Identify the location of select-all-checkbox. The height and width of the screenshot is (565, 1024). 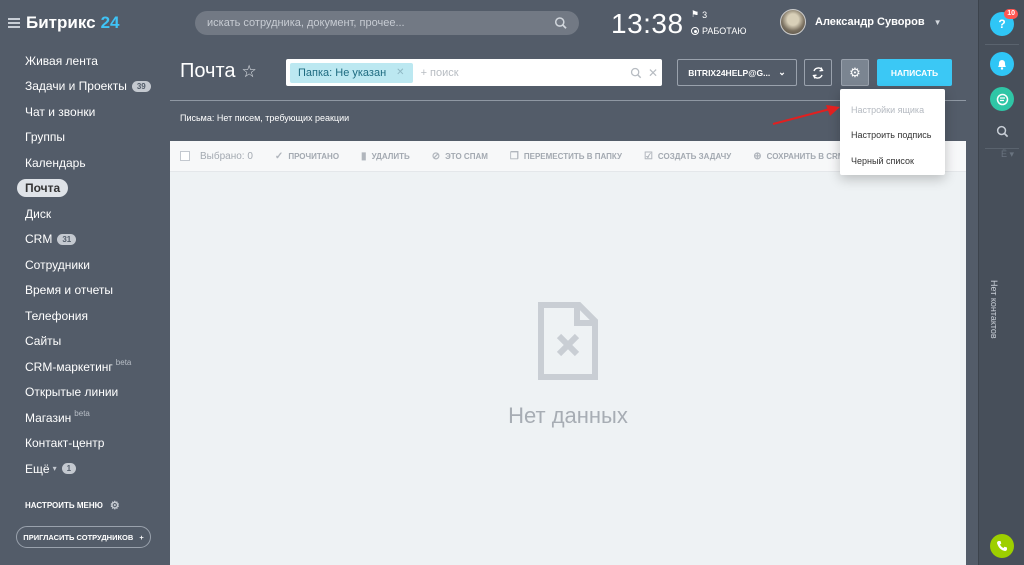
(185, 156).